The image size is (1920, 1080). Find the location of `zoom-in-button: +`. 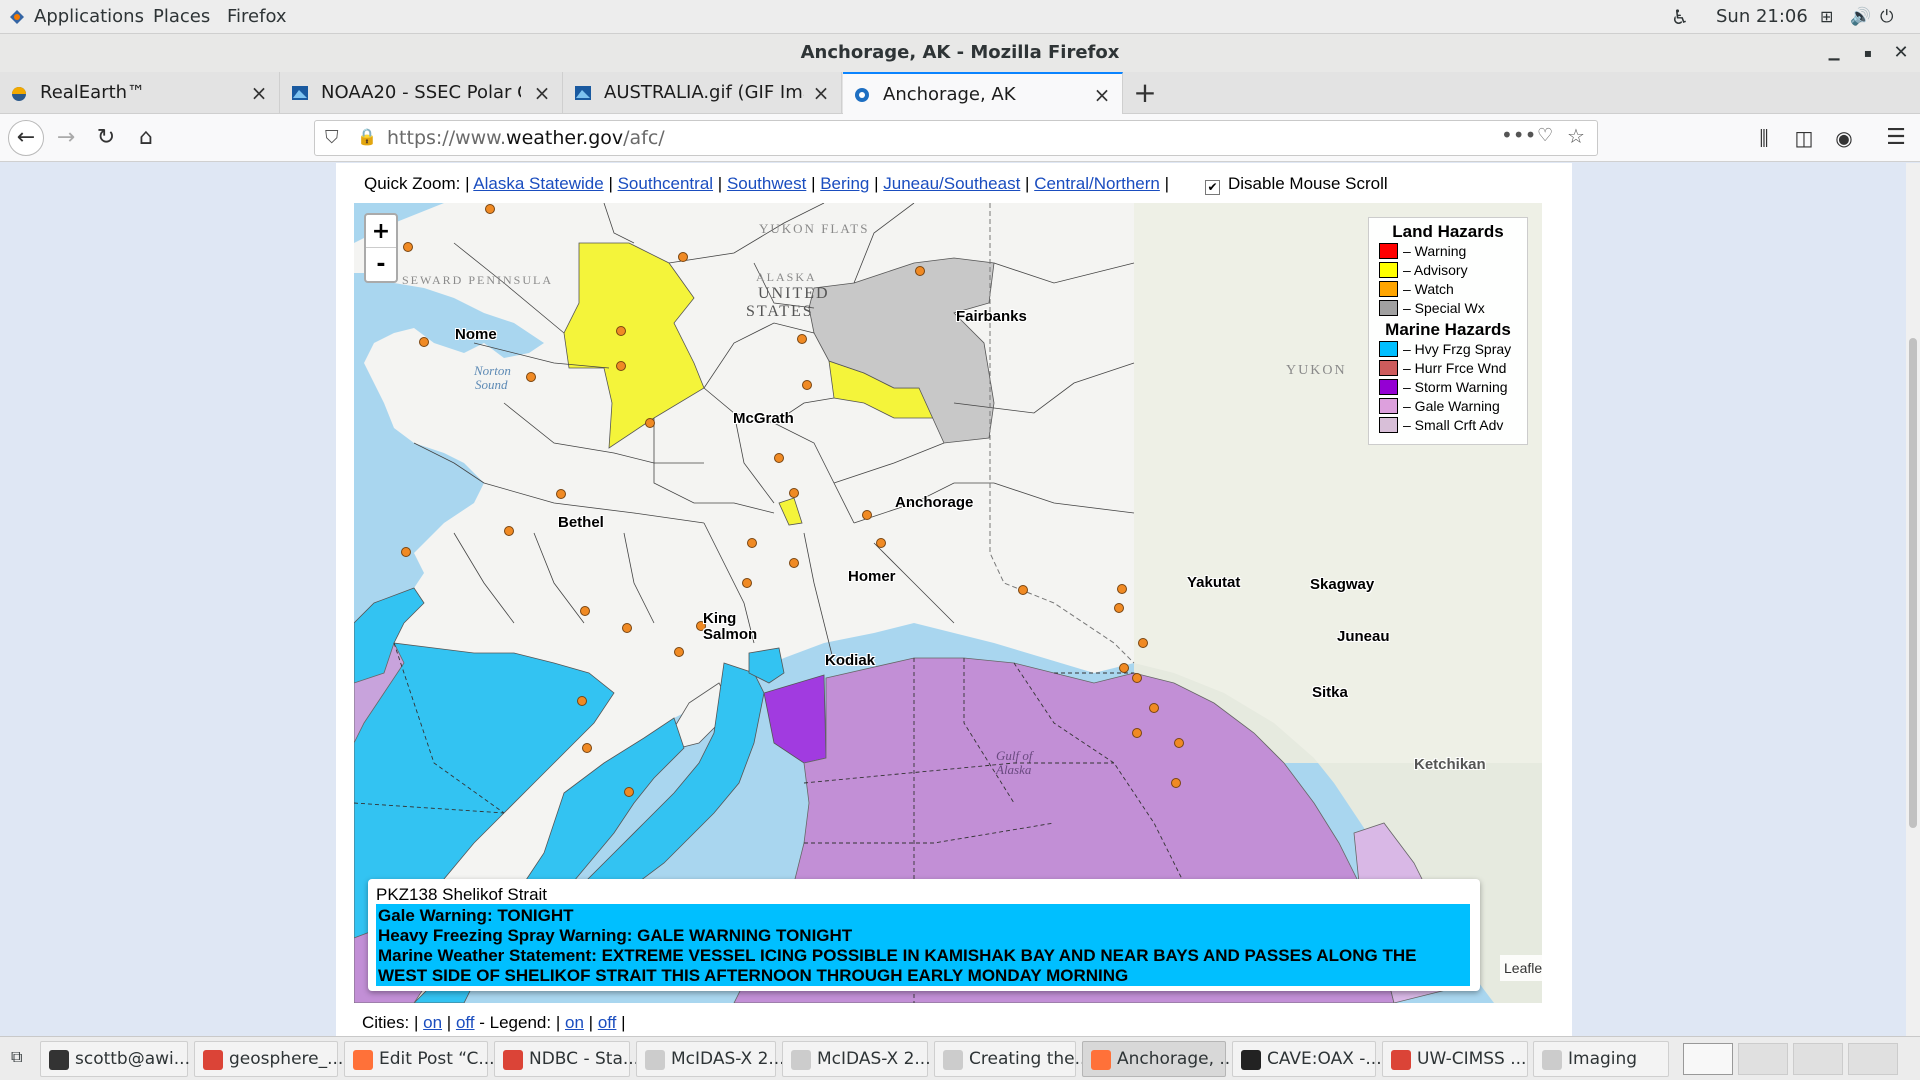

zoom-in-button: + is located at coordinates (381, 231).